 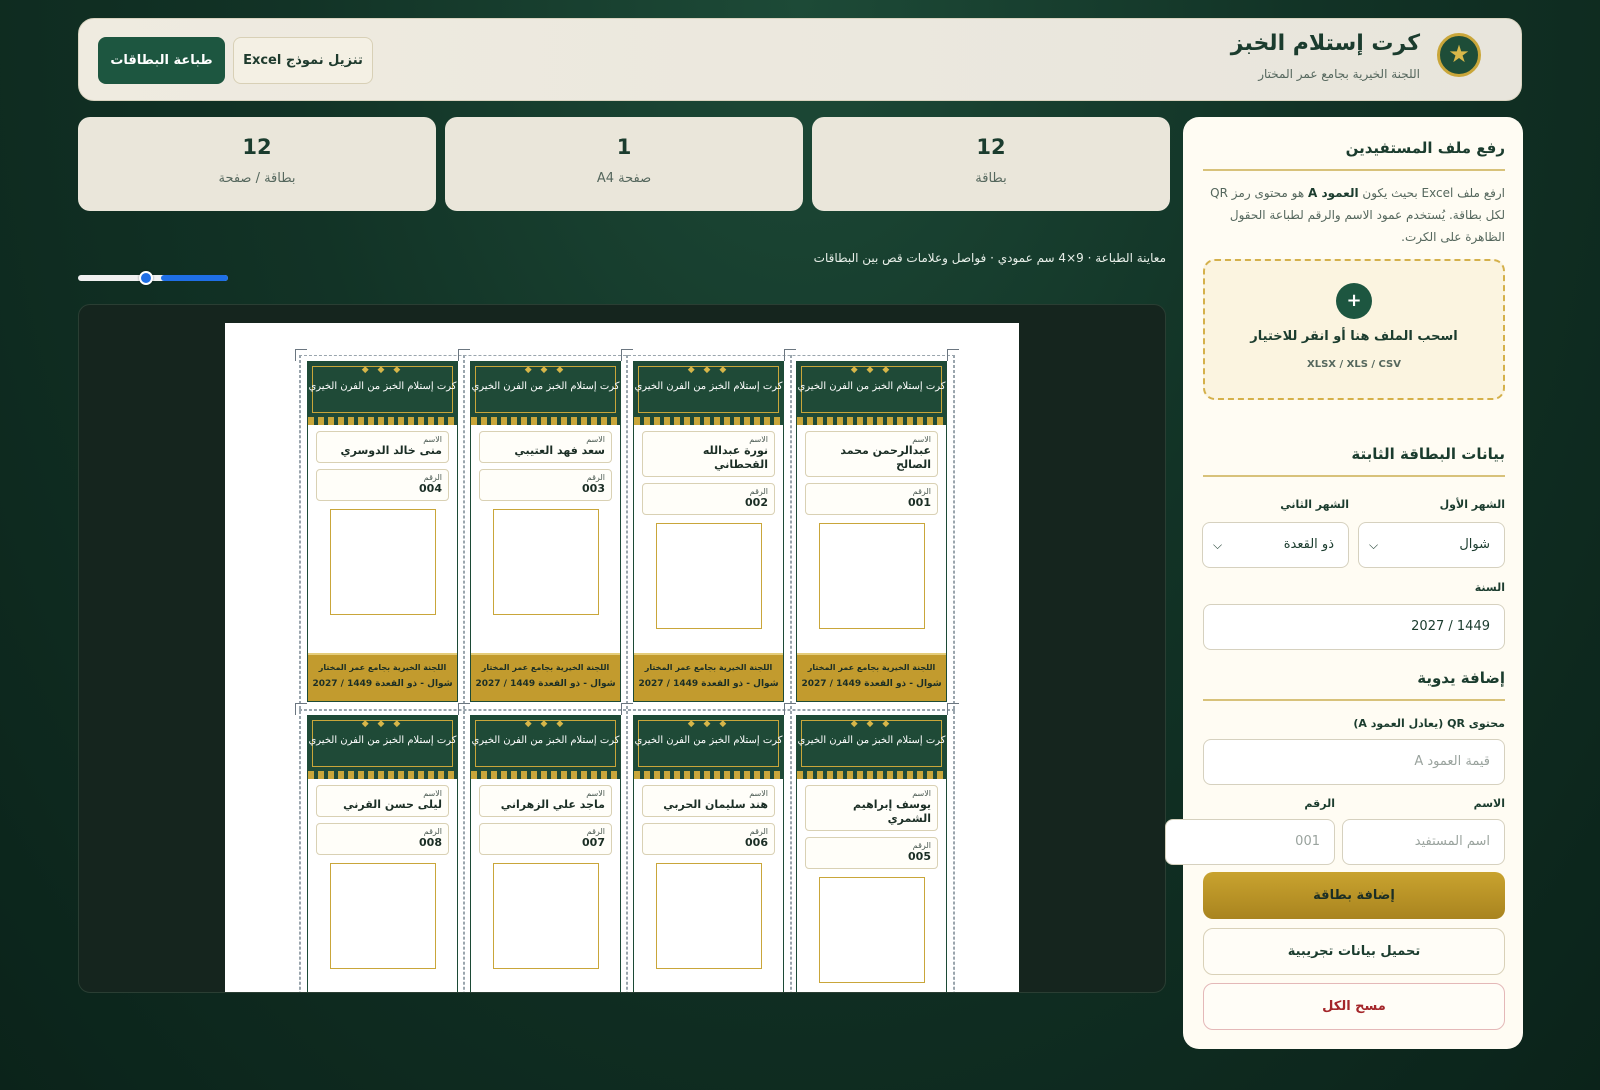 I want to click on fixed-data-section-title: بيانات البطاقة الثابتة, so click(x=1428, y=454).